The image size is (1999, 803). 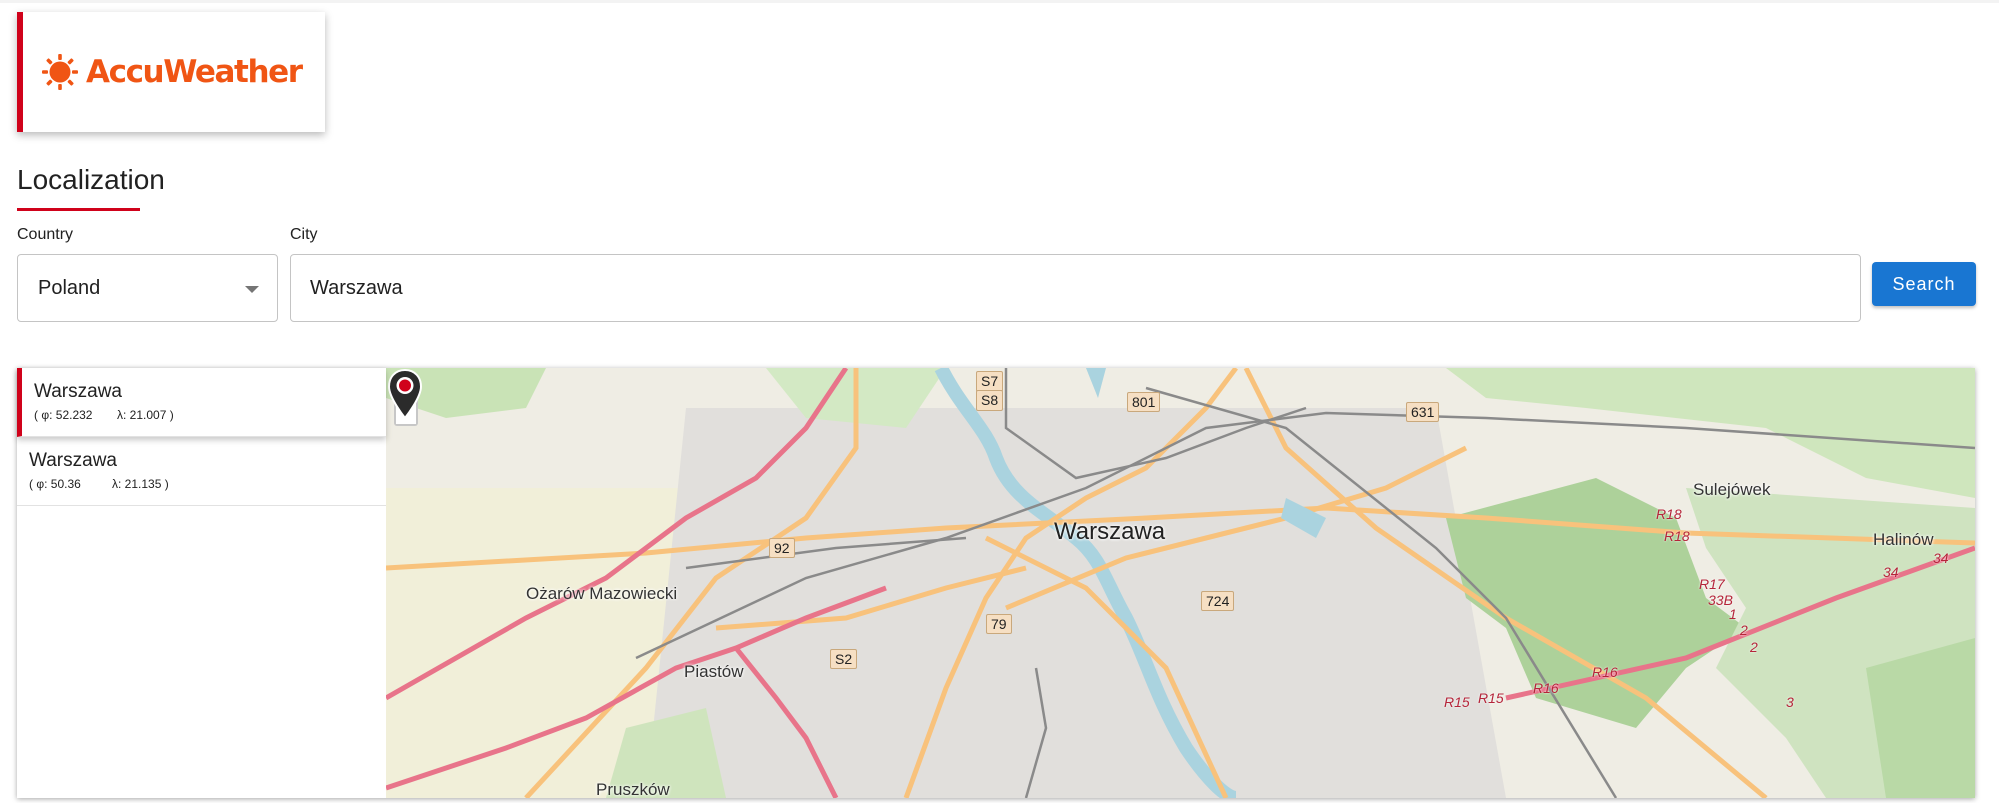 I want to click on result-coordinates: ( φ: 52.232 λ: 21.007 ), so click(x=210, y=415).